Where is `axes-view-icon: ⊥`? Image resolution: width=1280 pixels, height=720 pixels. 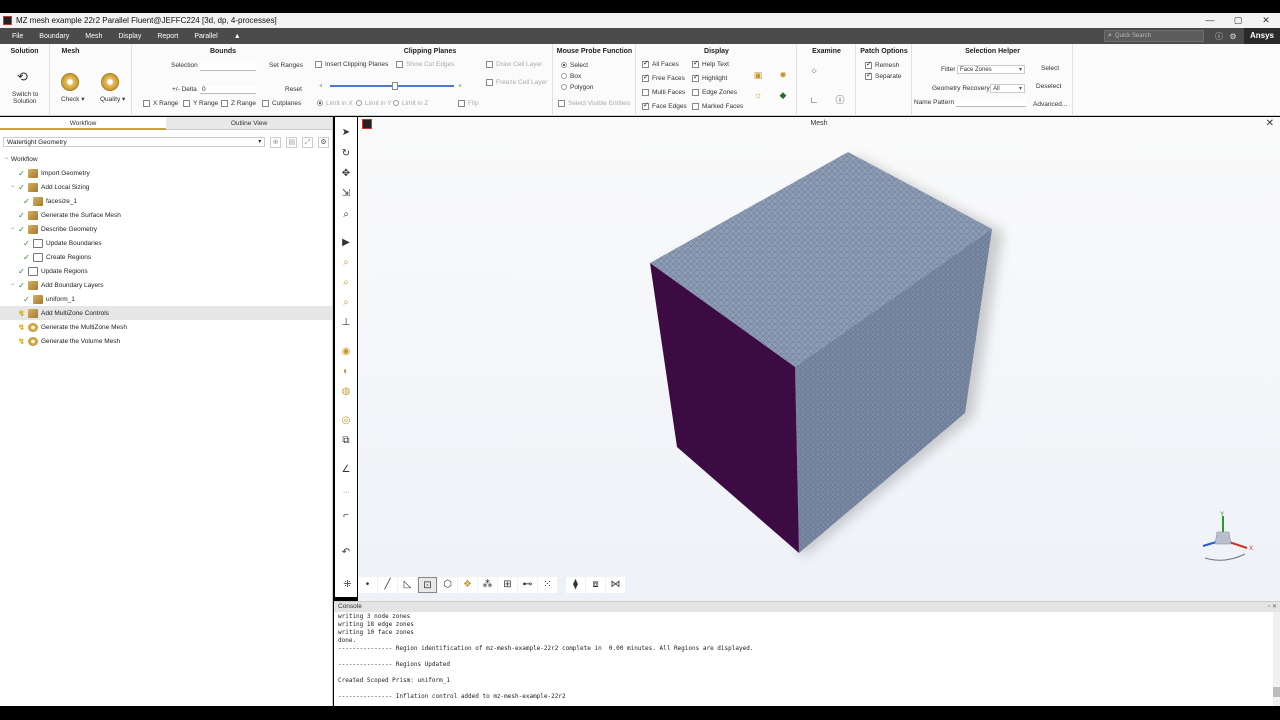
axes-view-icon: ⊥ is located at coordinates (346, 323).